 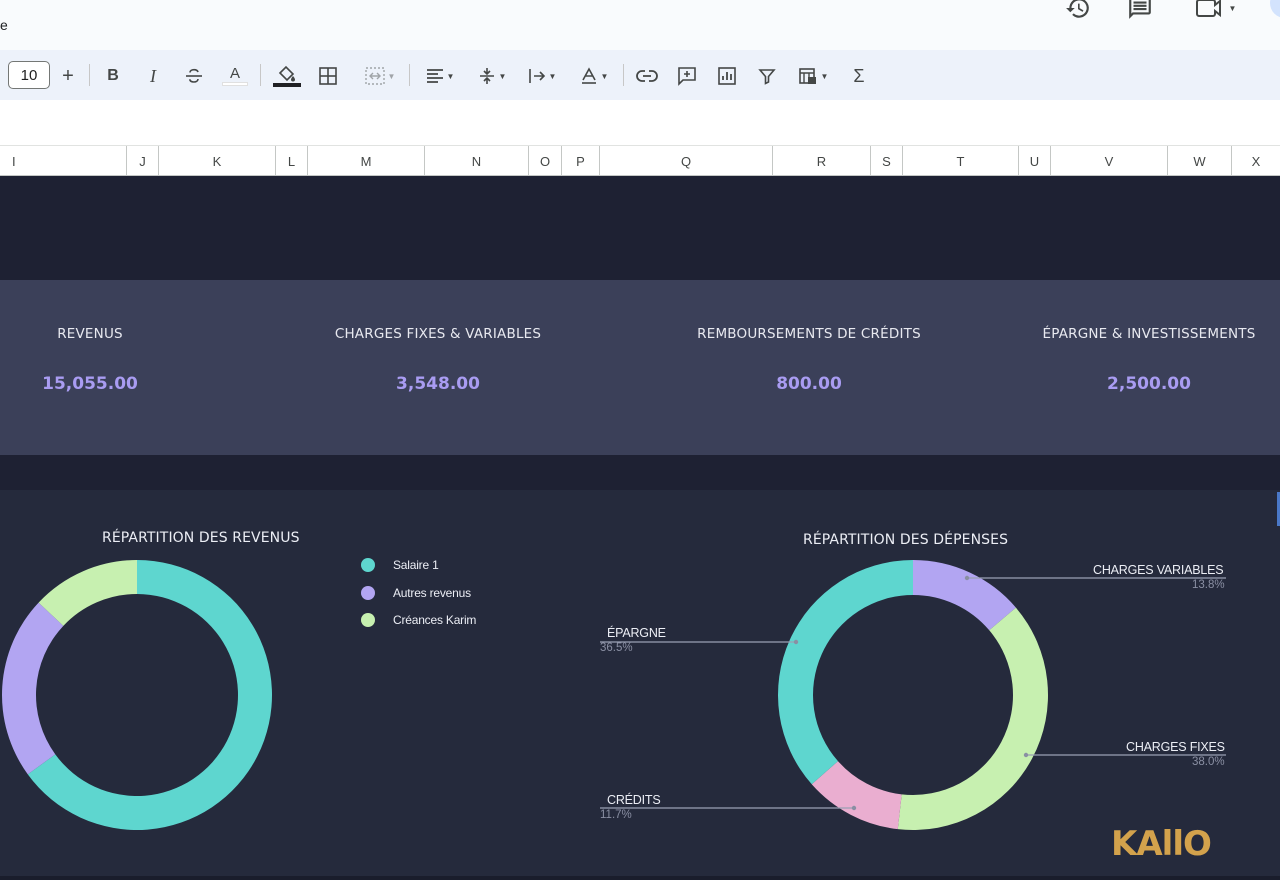 I want to click on toolbar: 10 + B I A ▼ ▼ ▼ ▼ ▼ ▼ Σ, so click(x=640, y=75).